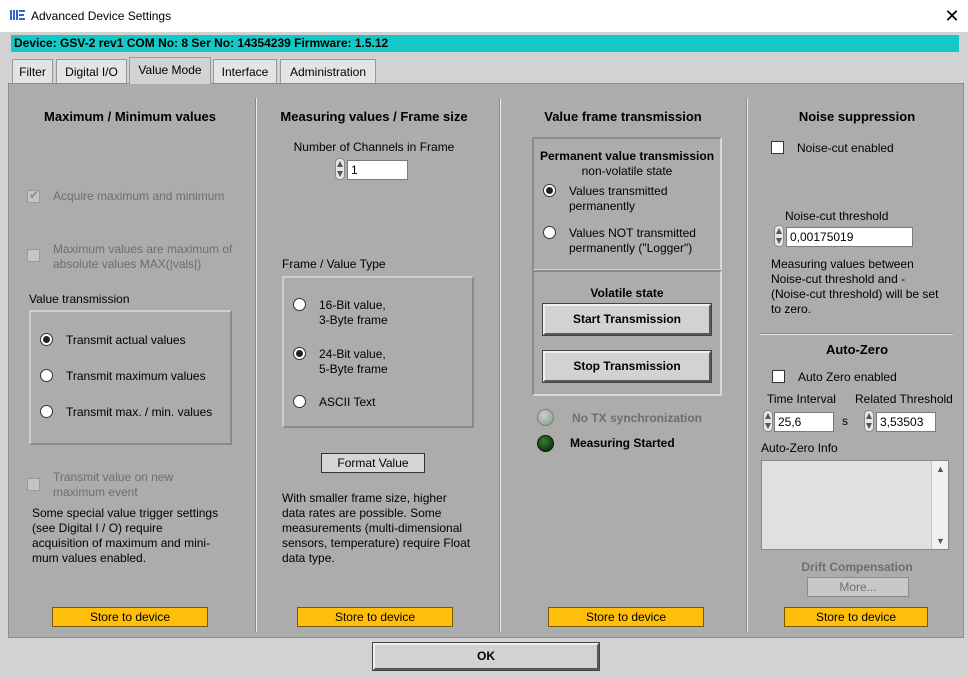 The height and width of the screenshot is (677, 968). What do you see at coordinates (377, 170) in the screenshot?
I see `channels-input: 1` at bounding box center [377, 170].